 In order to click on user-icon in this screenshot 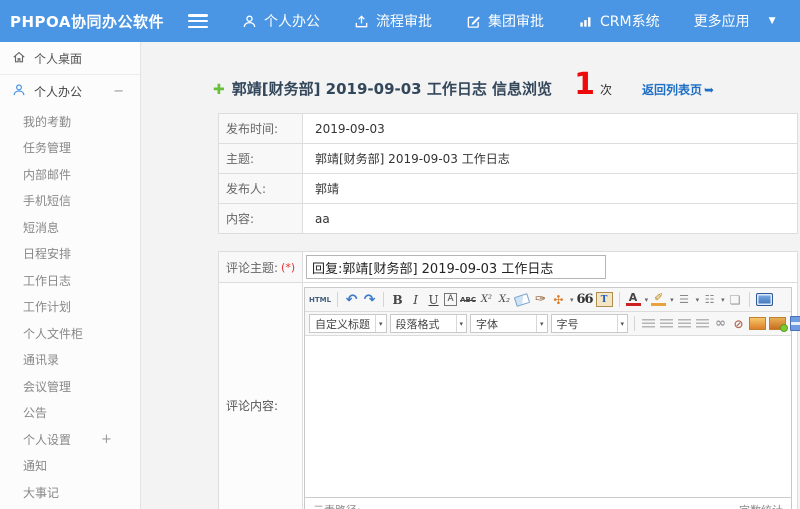, I will do `click(249, 21)`.